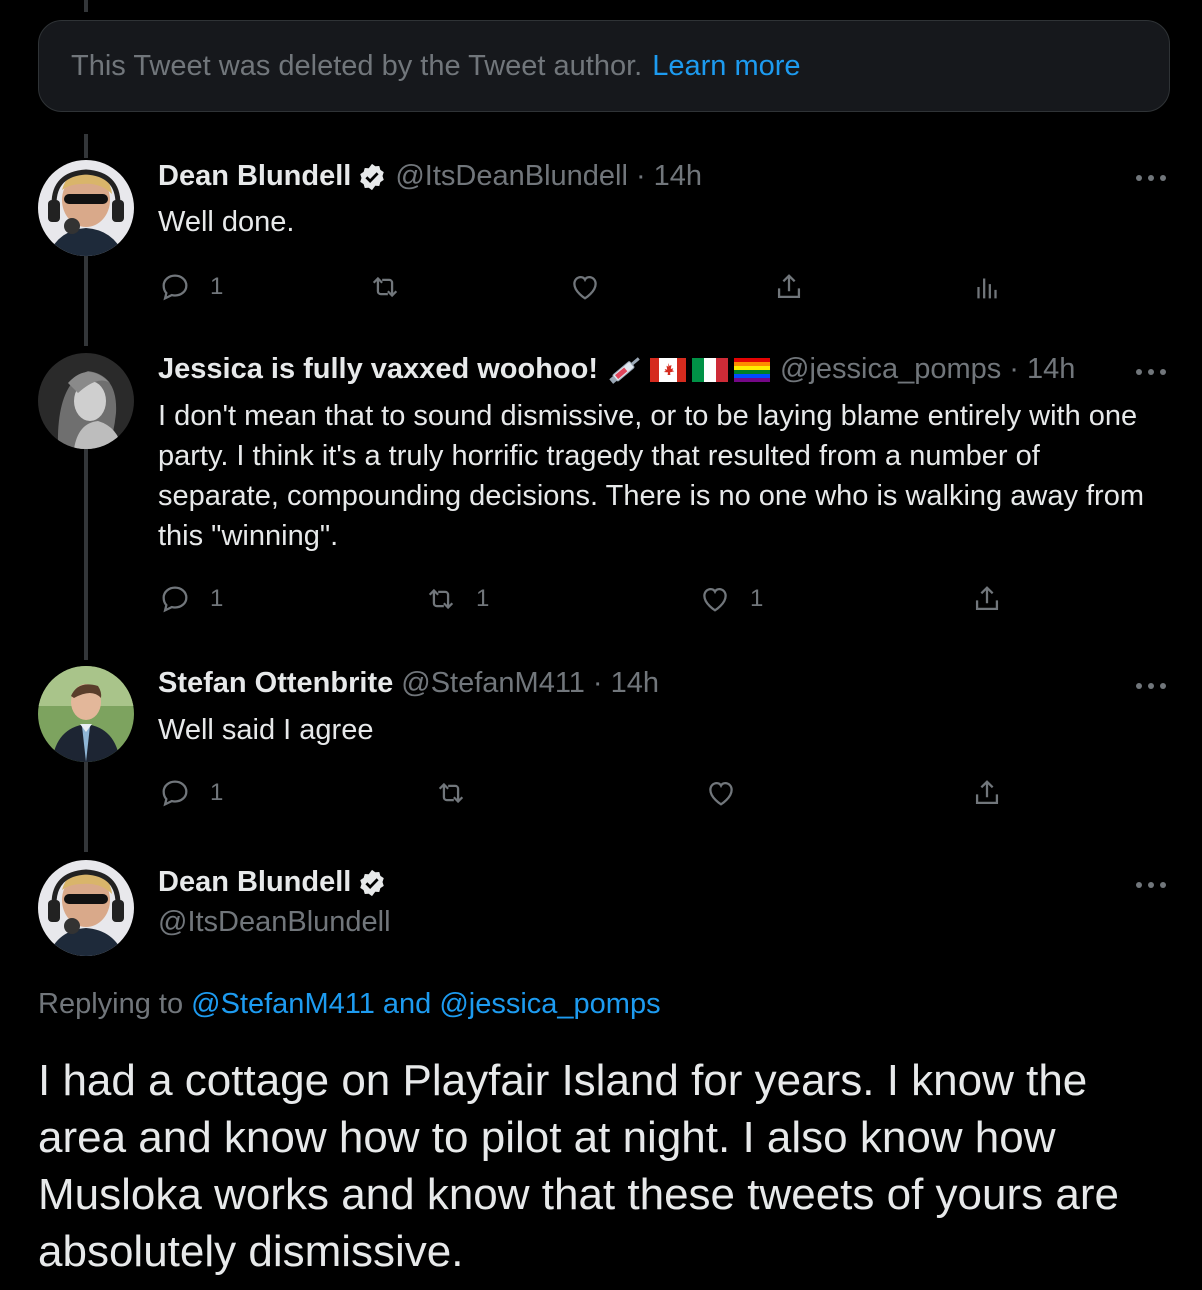 Image resolution: width=1202 pixels, height=1290 pixels. I want to click on italy-flag-icon, so click(710, 369).